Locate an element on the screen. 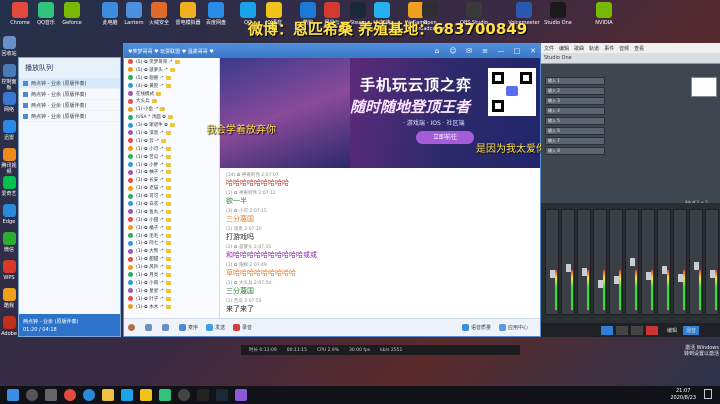 The height and width of the screenshot is (404, 720). member-list-item: (1)-✿ 云 -* is located at coordinates (171, 141).